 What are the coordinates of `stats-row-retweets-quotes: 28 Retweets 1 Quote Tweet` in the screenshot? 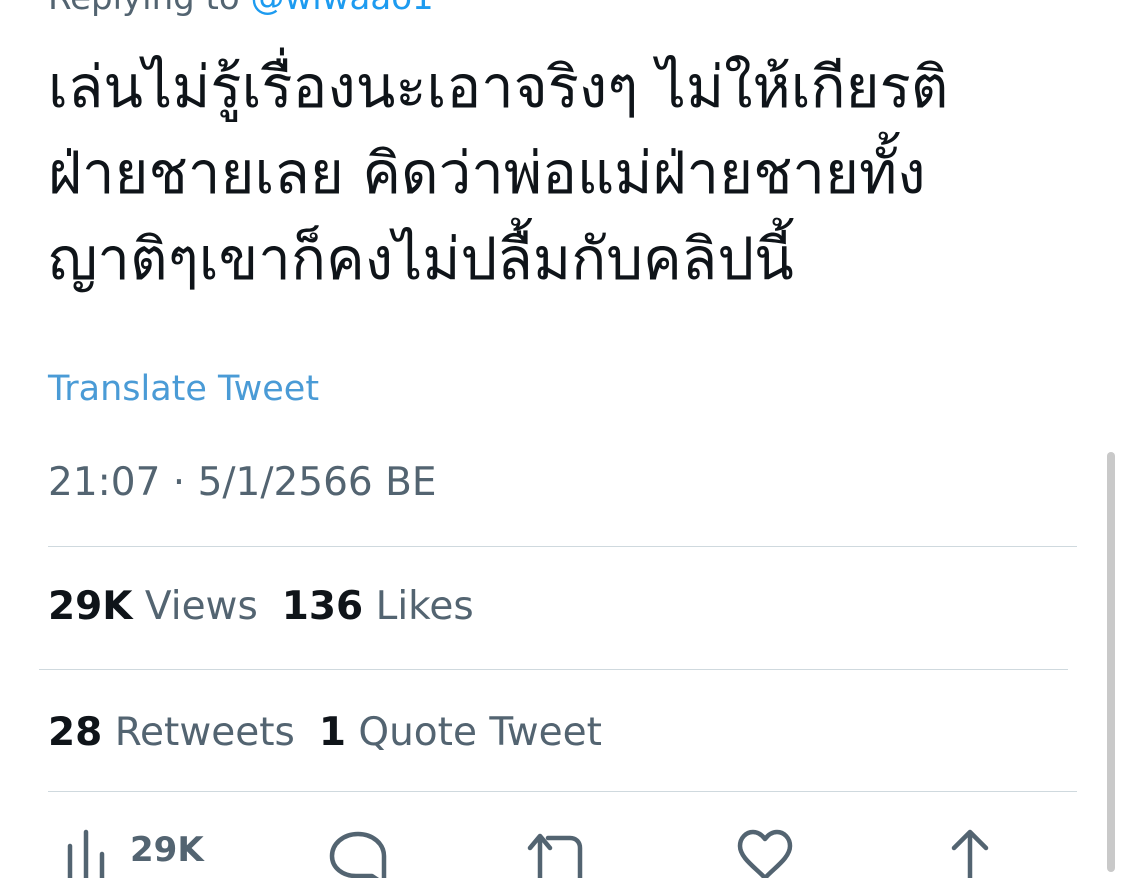 It's located at (325, 733).